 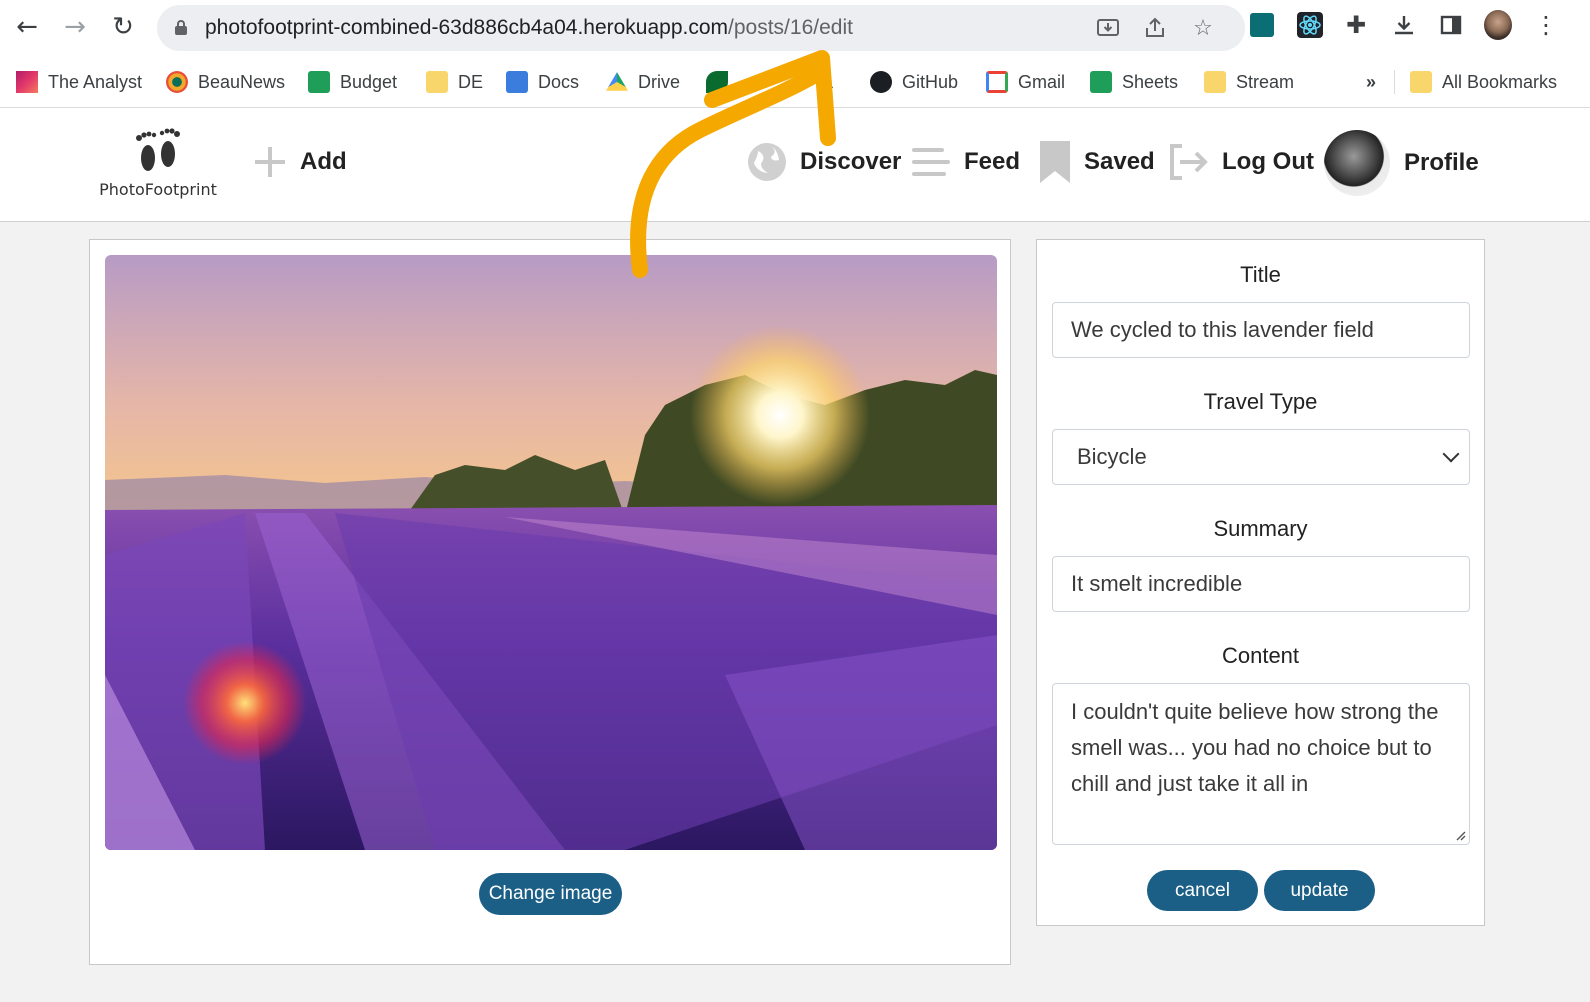 What do you see at coordinates (1310, 25) in the screenshot?
I see `react-devtools-icon` at bounding box center [1310, 25].